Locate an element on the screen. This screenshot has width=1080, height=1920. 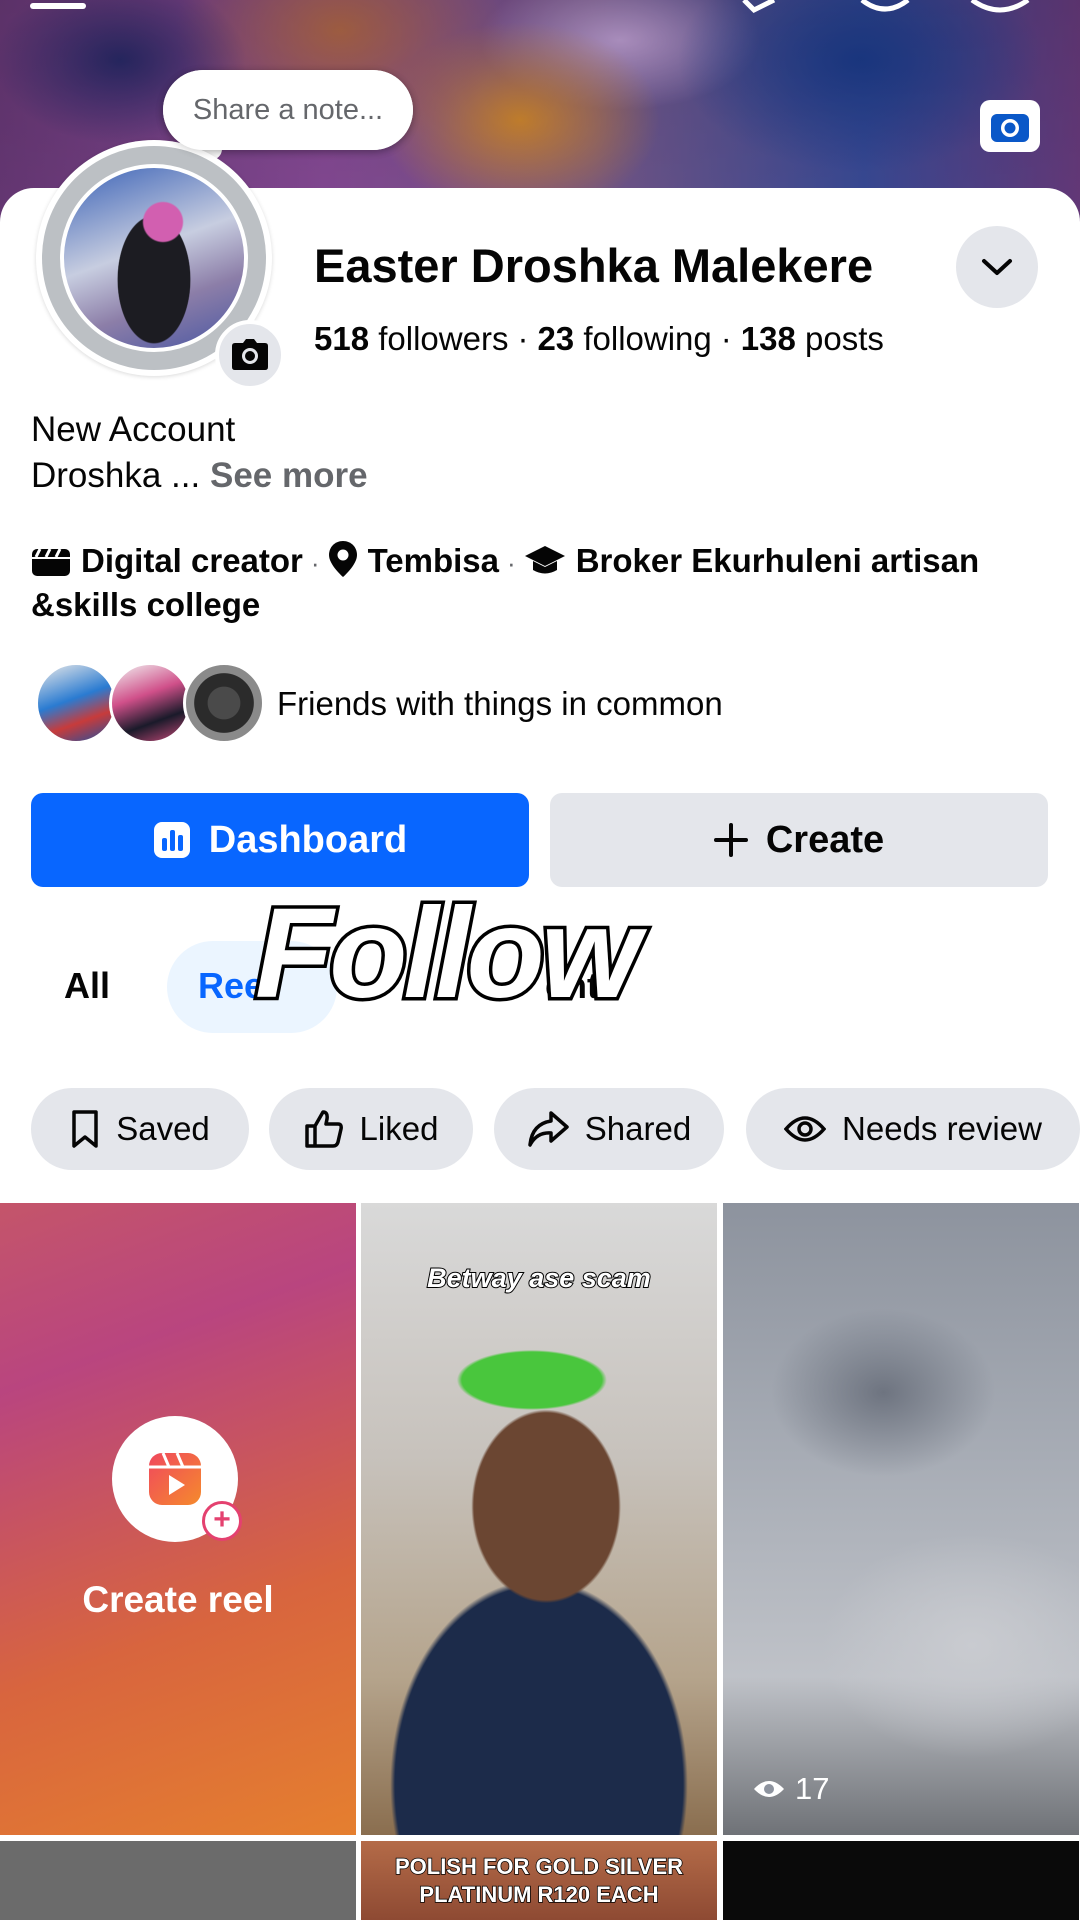
edit-icon is located at coordinates (760, 9).